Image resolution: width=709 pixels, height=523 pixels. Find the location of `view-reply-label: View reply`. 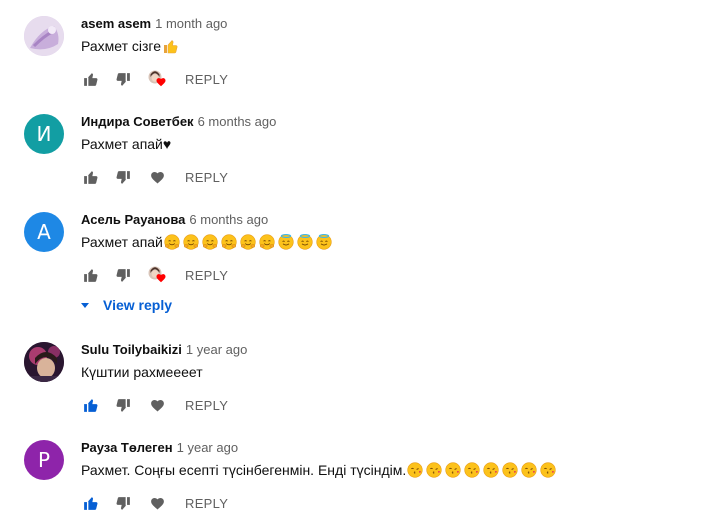

view-reply-label: View reply is located at coordinates (138, 305).